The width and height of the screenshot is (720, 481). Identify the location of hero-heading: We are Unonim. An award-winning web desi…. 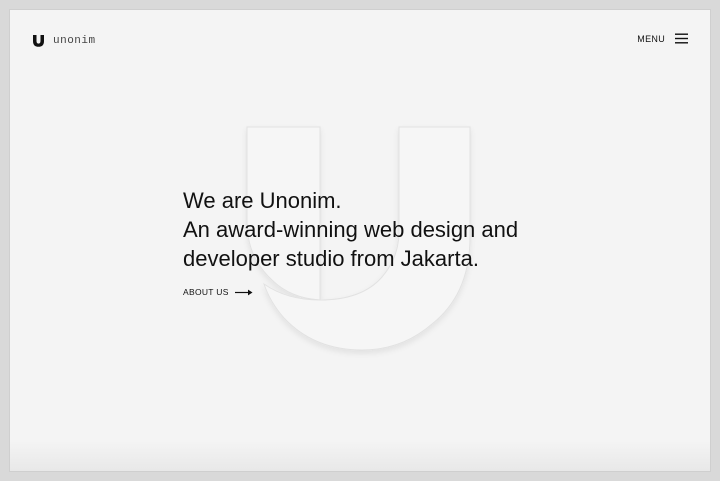
(350, 229).